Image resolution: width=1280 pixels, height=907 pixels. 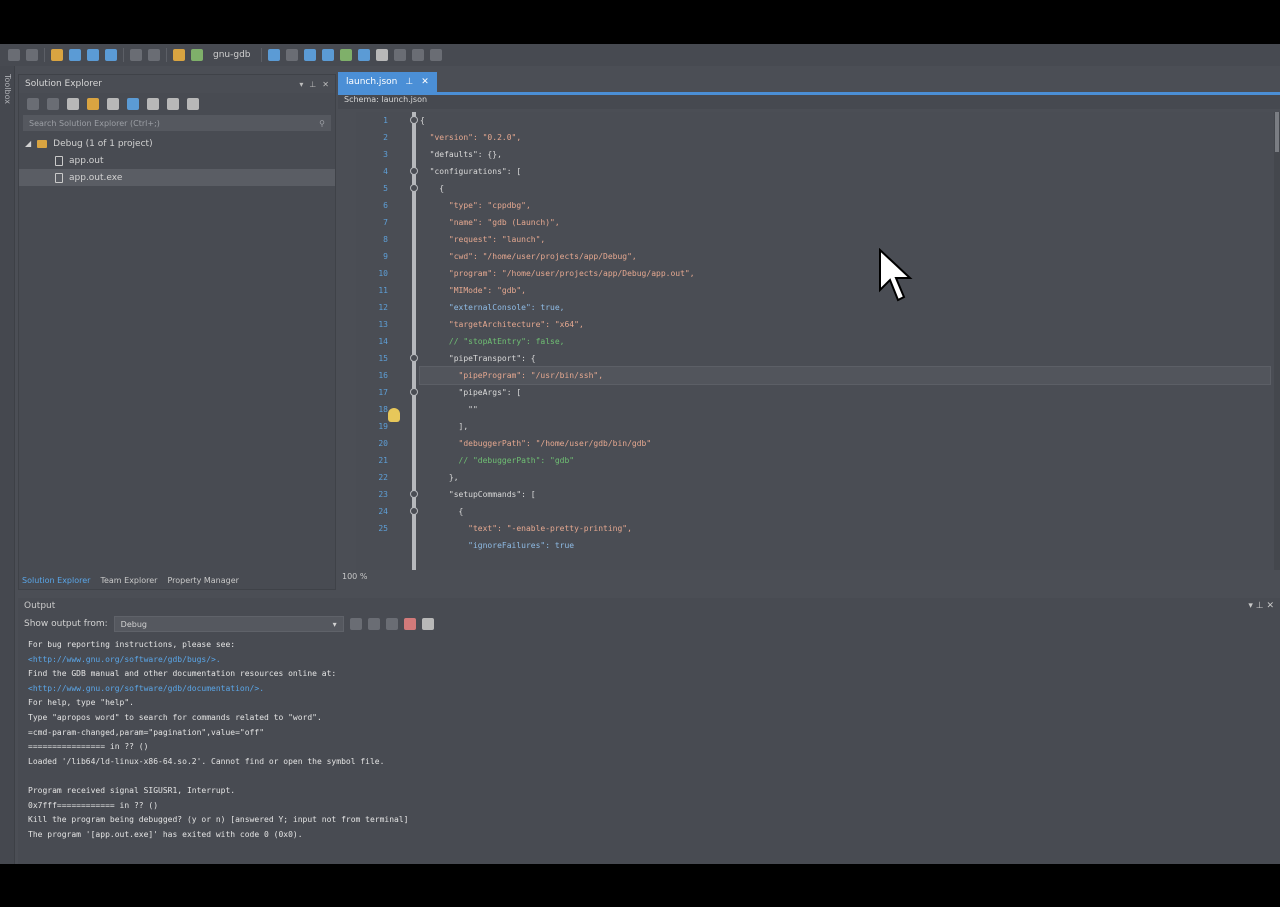 What do you see at coordinates (497, 460) in the screenshot?
I see `code-line: // "debuggerPath": "gdb"` at bounding box center [497, 460].